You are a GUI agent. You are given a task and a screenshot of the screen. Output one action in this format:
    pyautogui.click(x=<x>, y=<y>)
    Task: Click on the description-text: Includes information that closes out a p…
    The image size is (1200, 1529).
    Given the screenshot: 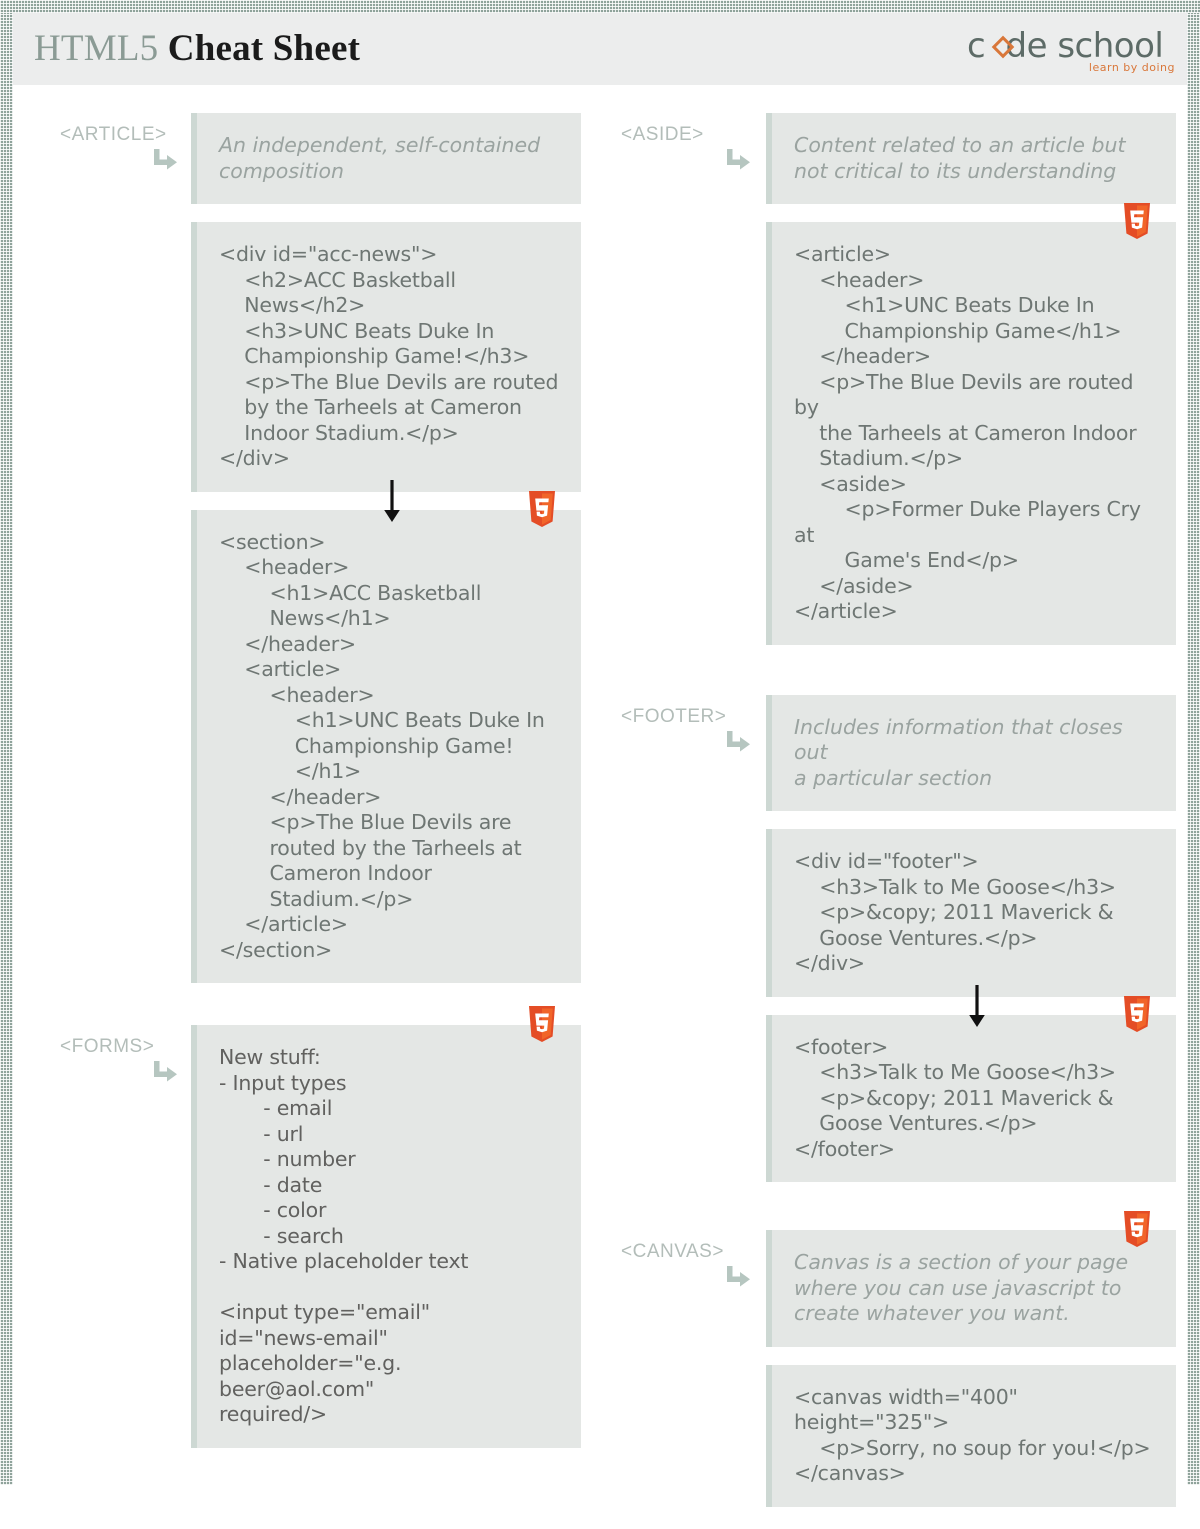 What is the action you would take?
    pyautogui.click(x=958, y=752)
    